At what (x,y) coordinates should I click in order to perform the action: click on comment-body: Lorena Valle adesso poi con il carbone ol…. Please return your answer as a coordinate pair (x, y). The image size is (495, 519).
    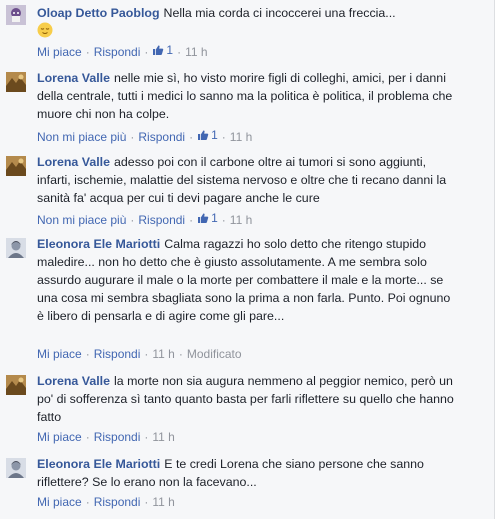
    Looking at the image, I should click on (247, 180).